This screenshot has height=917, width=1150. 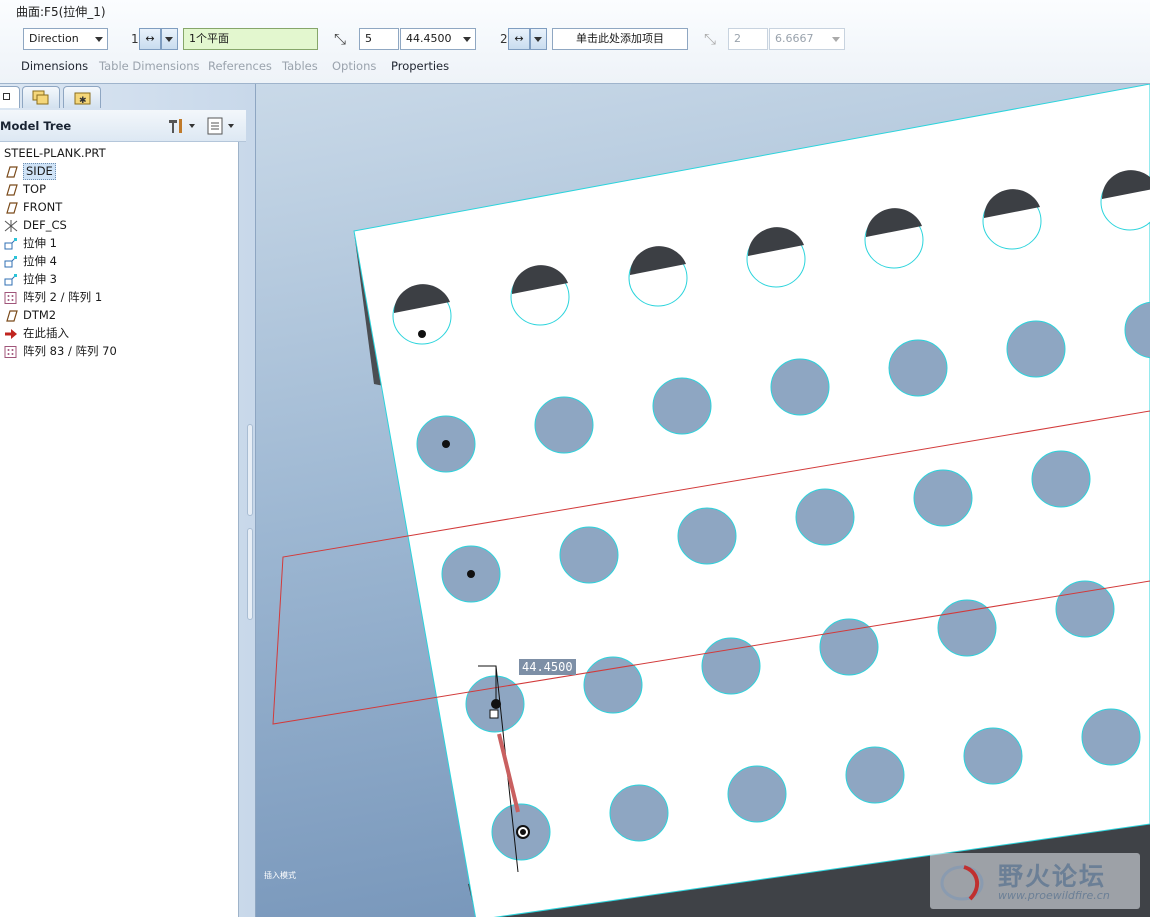 I want to click on folders-icon, so click(x=40, y=97).